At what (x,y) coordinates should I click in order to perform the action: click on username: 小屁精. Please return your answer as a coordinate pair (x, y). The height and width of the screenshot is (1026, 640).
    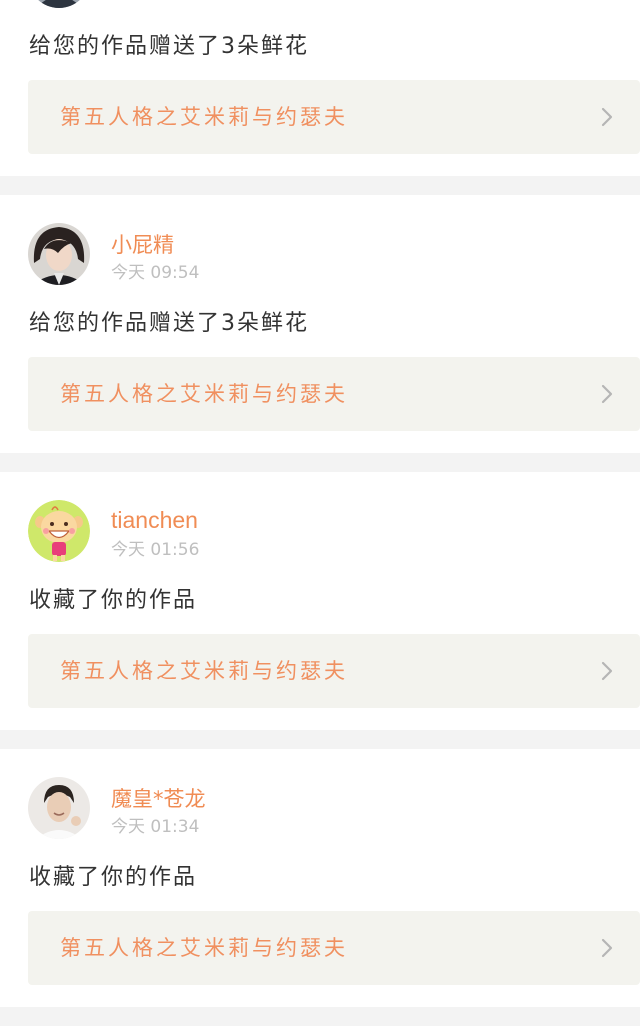
    Looking at the image, I should click on (142, 245).